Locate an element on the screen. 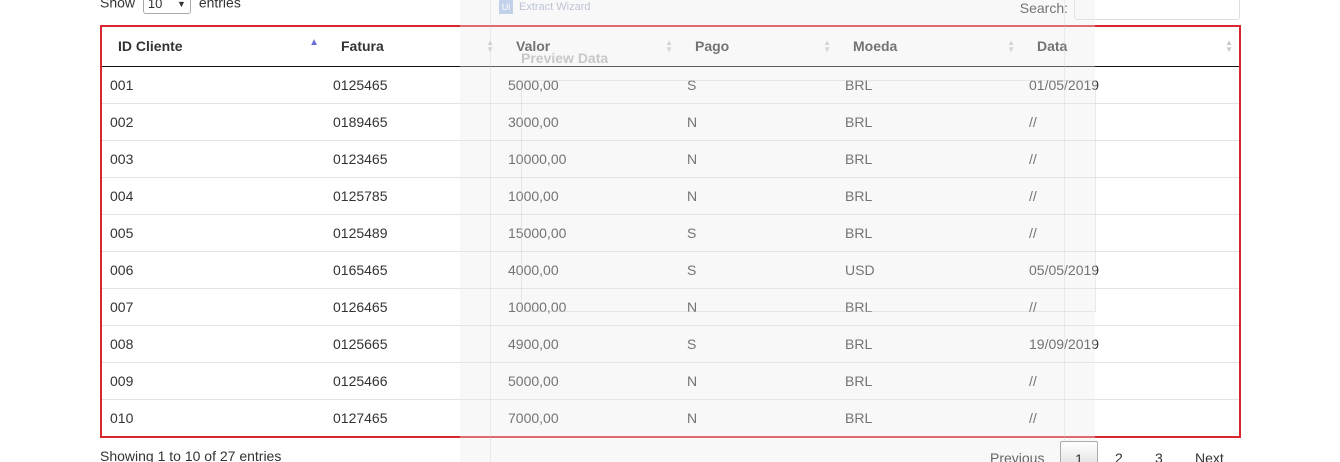  table-row: 004 0125785 1000,00 N BRL// is located at coordinates (670, 195).